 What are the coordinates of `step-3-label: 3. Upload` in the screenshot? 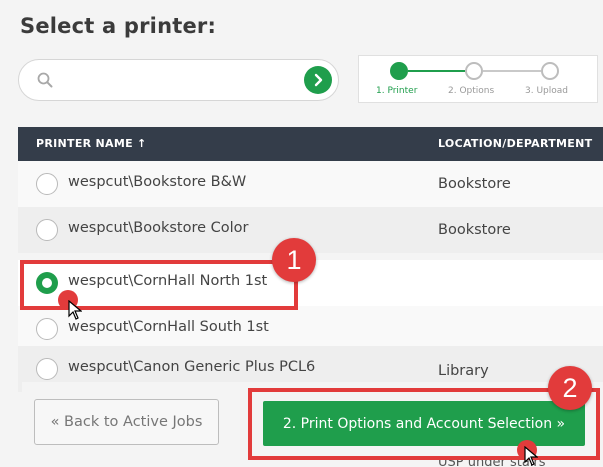 It's located at (546, 91).